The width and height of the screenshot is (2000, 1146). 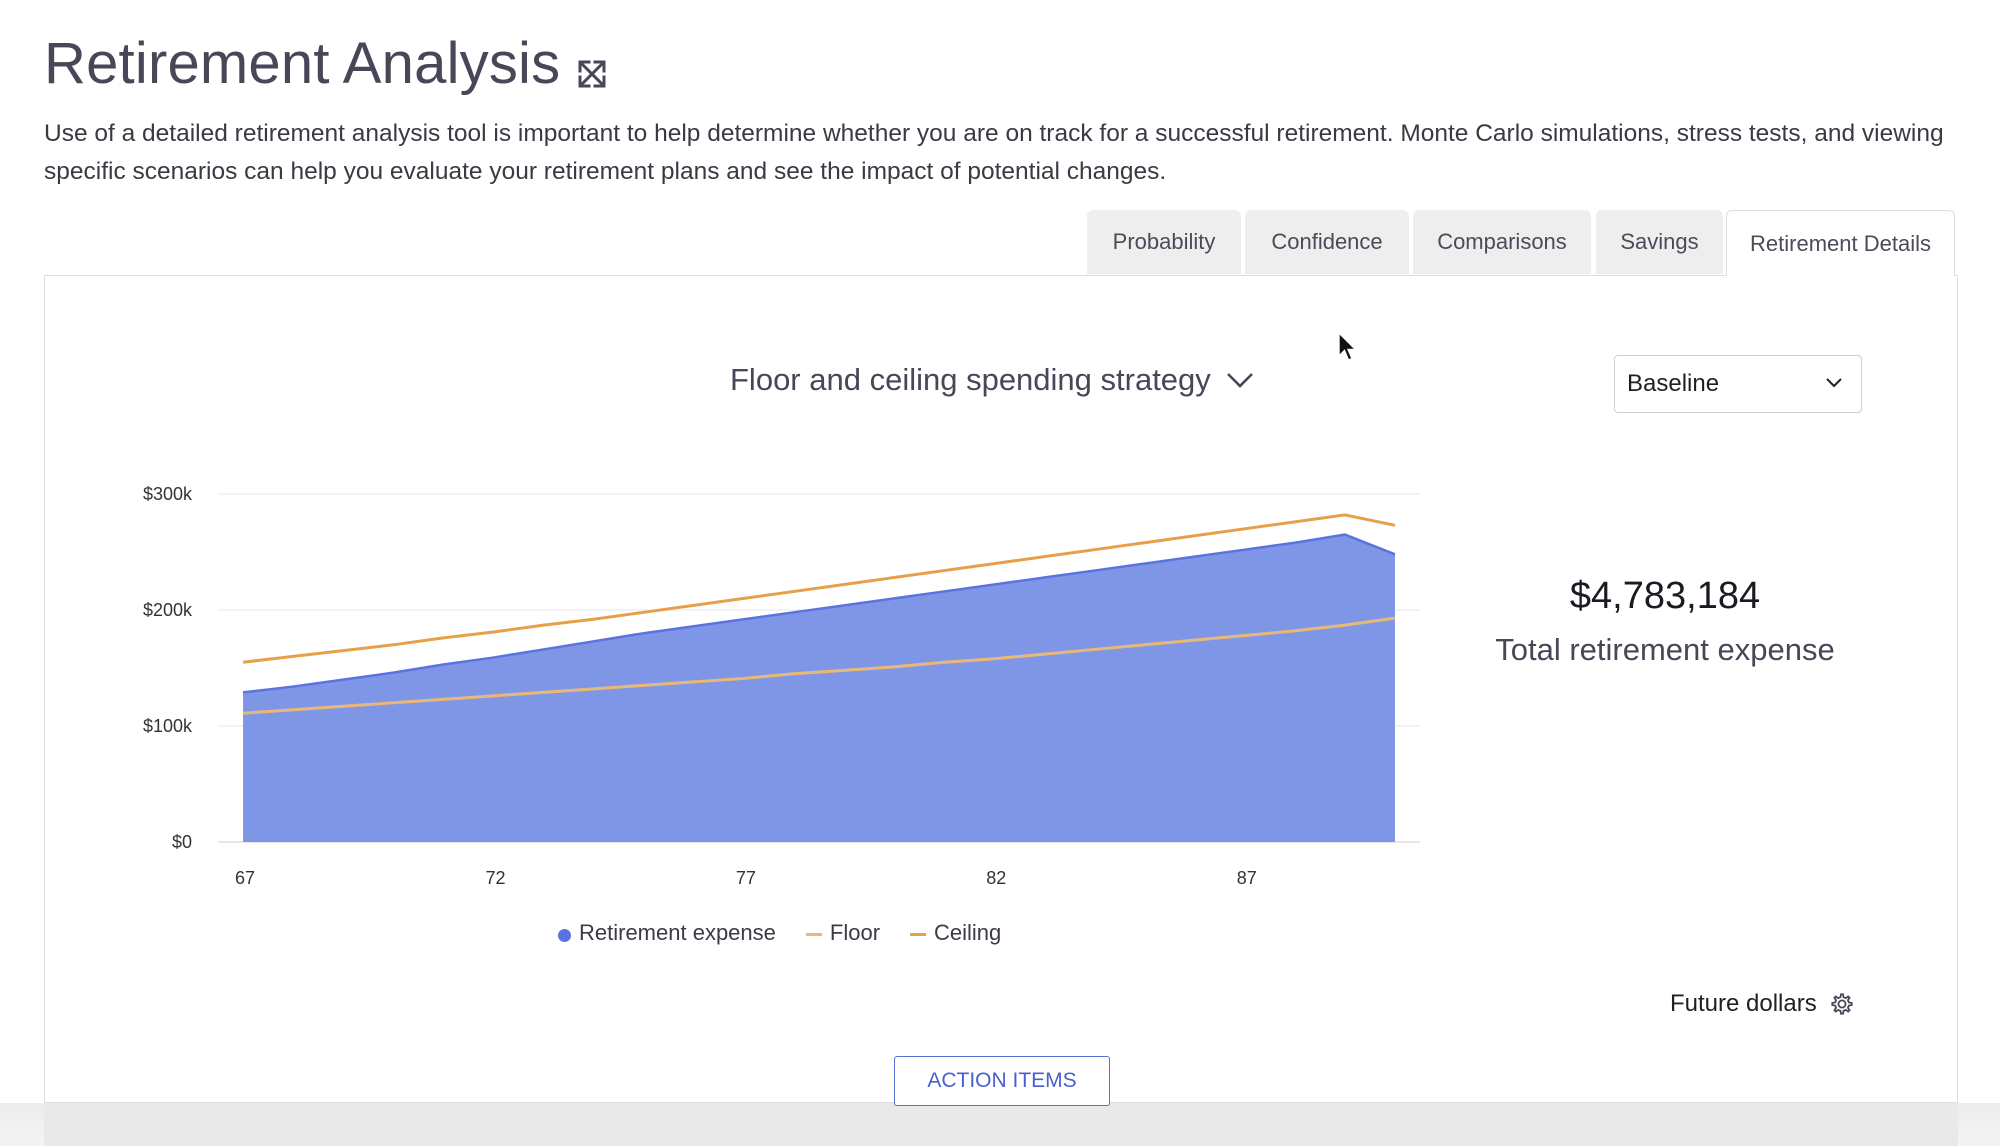 What do you see at coordinates (1665, 649) in the screenshot?
I see `total-expense-label: Total retirement expense` at bounding box center [1665, 649].